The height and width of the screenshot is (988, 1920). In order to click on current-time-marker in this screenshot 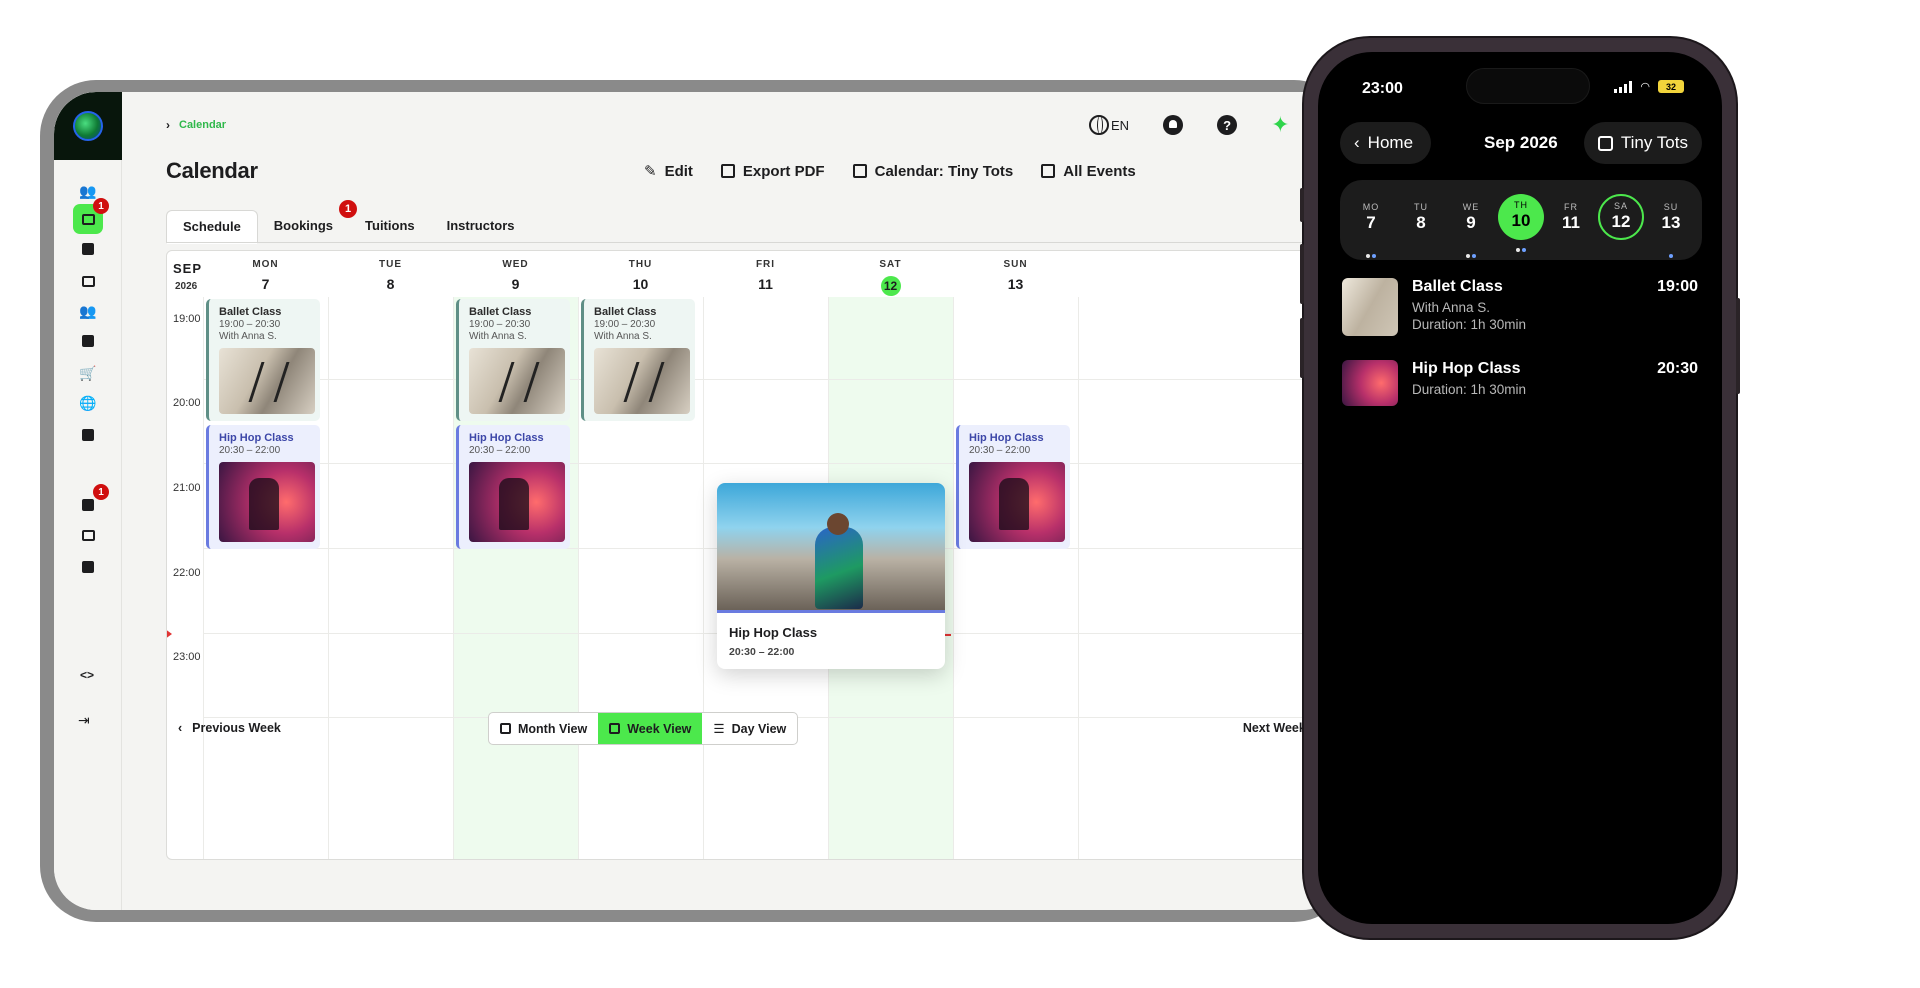, I will do `click(169, 634)`.